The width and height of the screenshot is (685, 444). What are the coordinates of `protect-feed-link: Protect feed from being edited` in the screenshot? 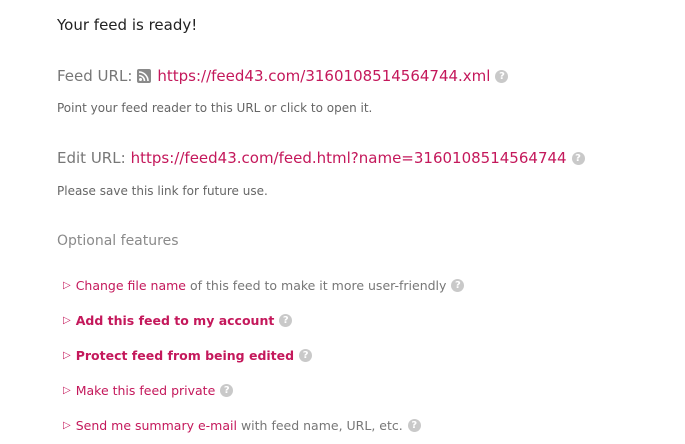 It's located at (185, 355).